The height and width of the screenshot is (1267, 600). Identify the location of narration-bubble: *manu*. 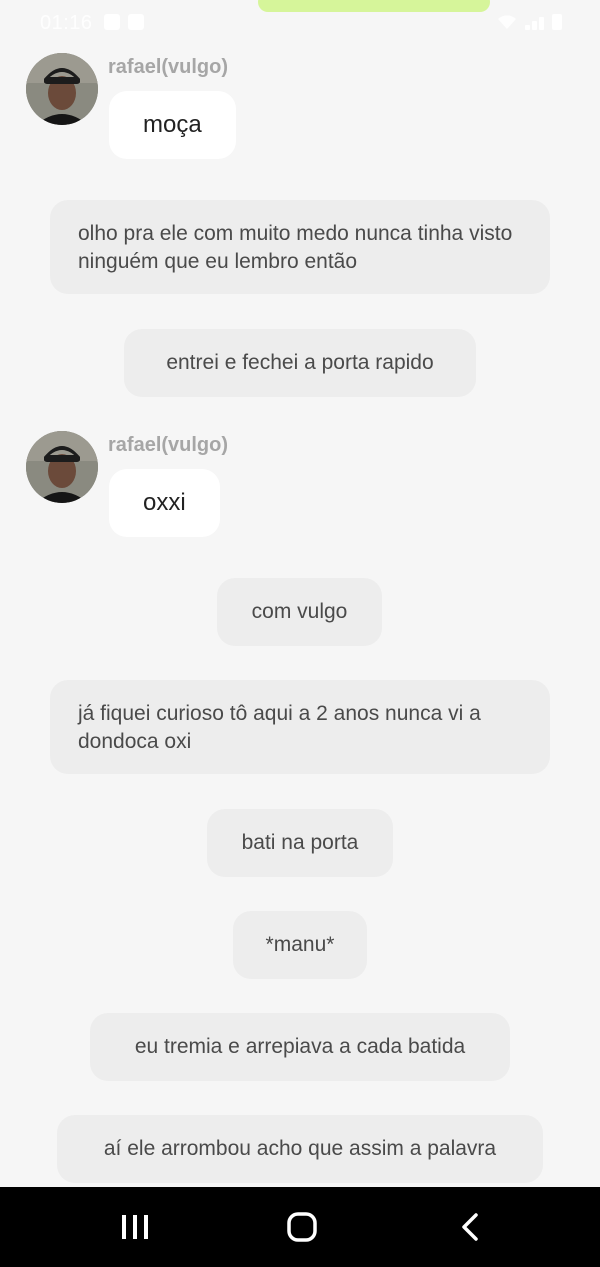
(300, 945).